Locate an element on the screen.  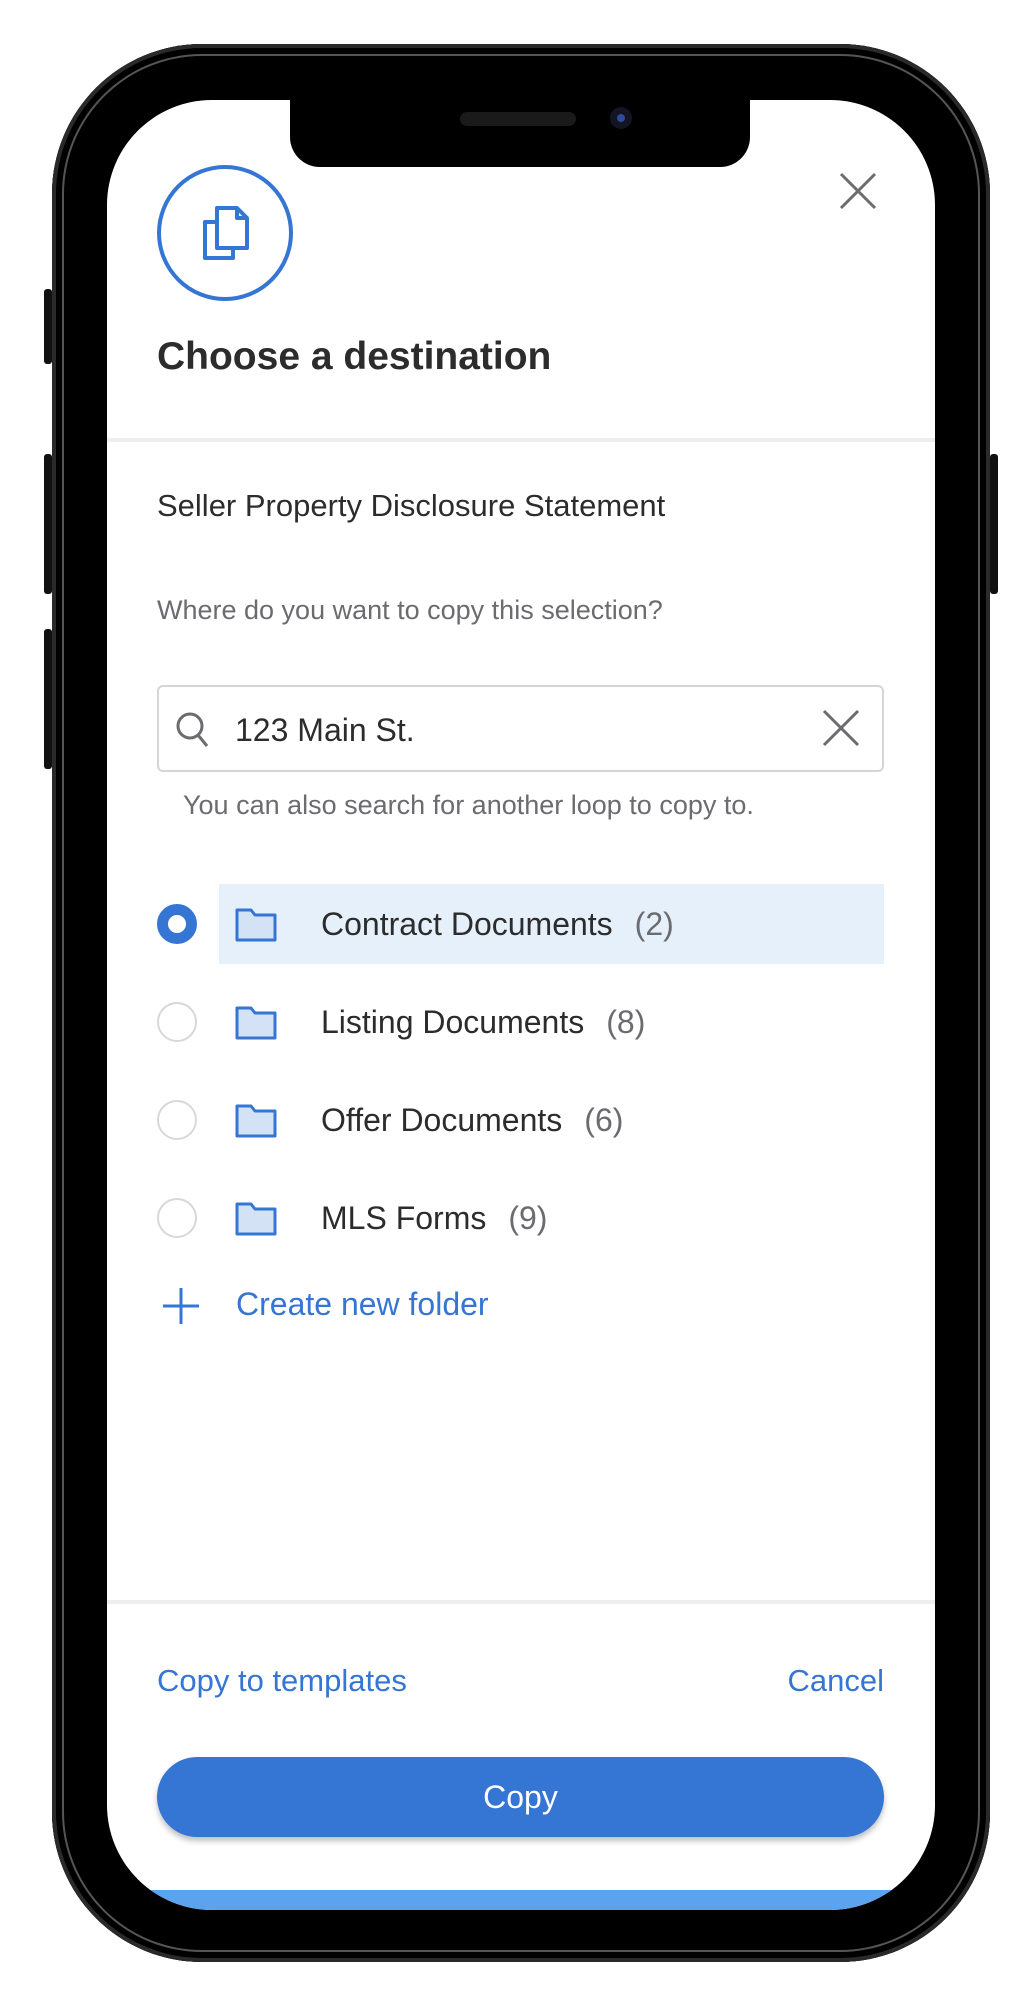
folder-name: Listing Documents (8) is located at coordinates (483, 1022).